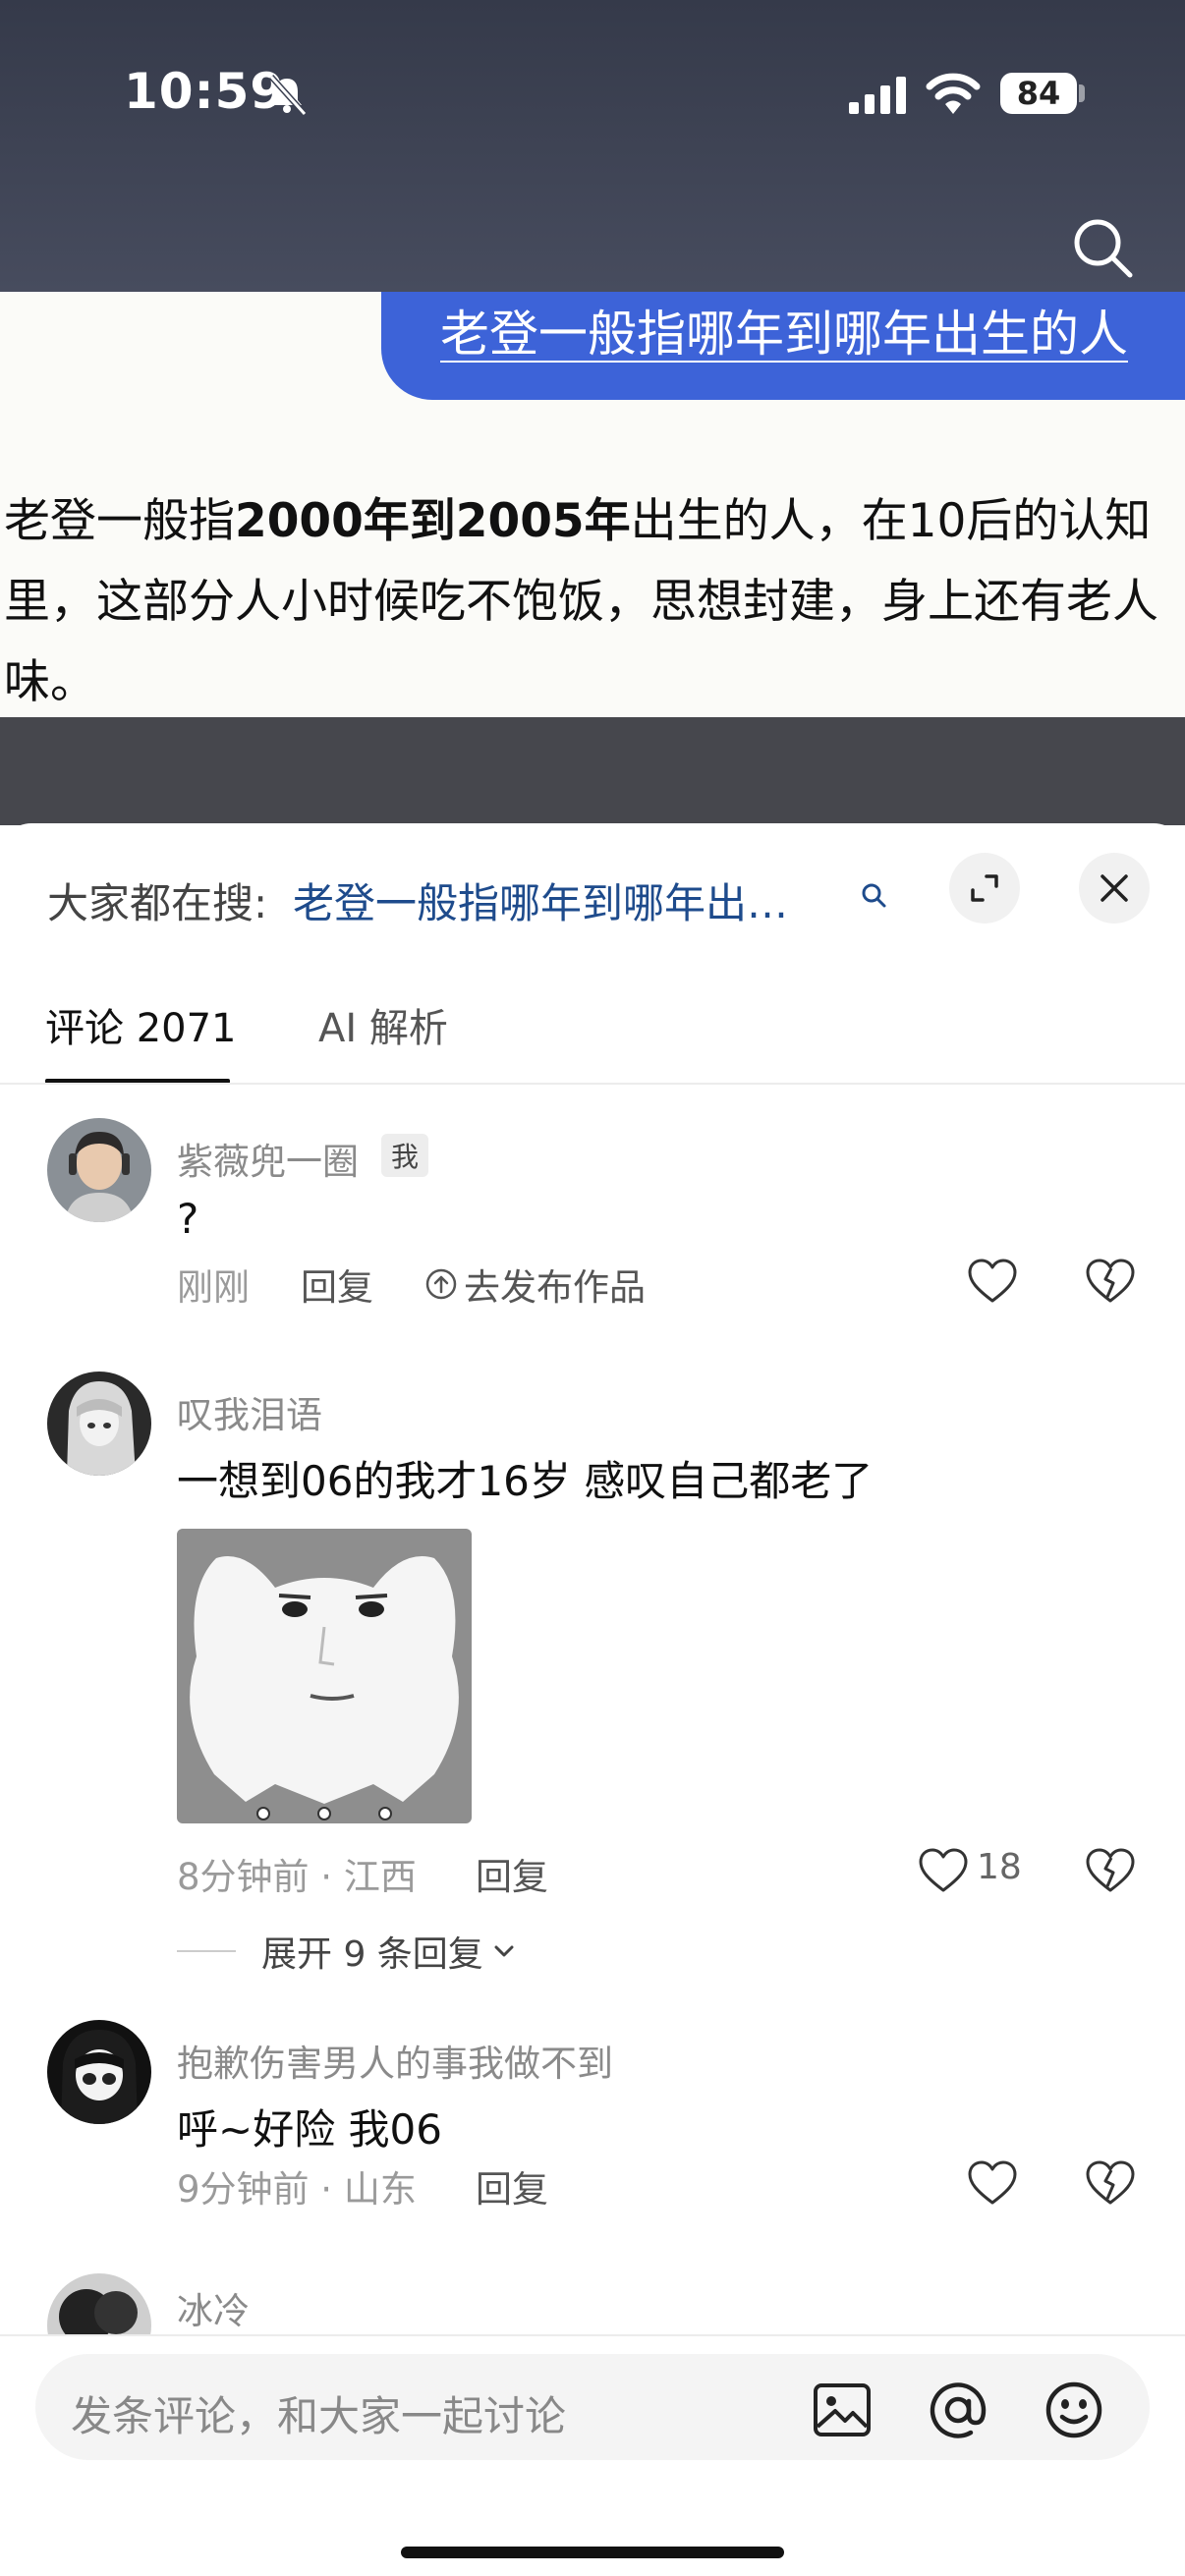  Describe the element at coordinates (297, 2189) in the screenshot. I see `comment-time: 9分钟前 · 山东` at that location.